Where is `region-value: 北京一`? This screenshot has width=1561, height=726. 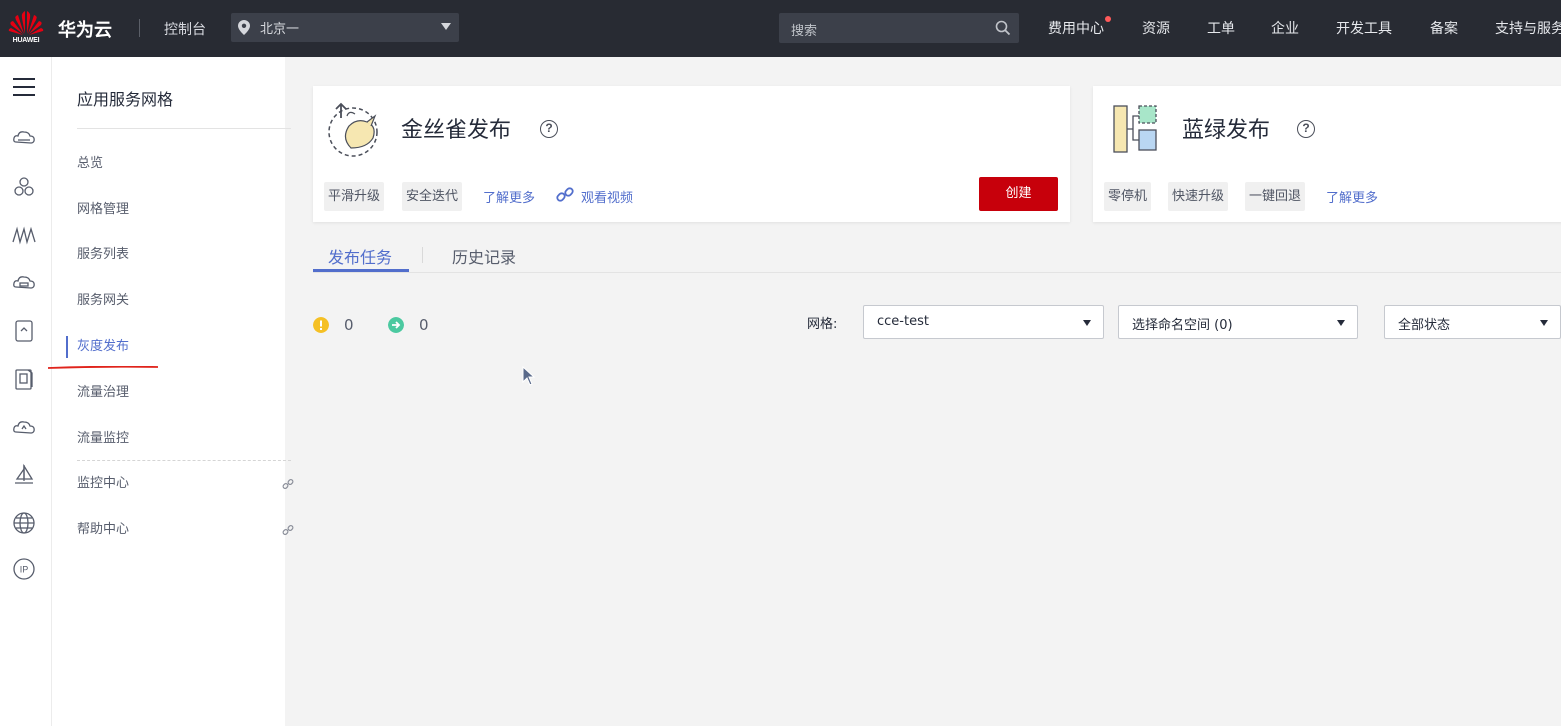 region-value: 北京一 is located at coordinates (280, 29).